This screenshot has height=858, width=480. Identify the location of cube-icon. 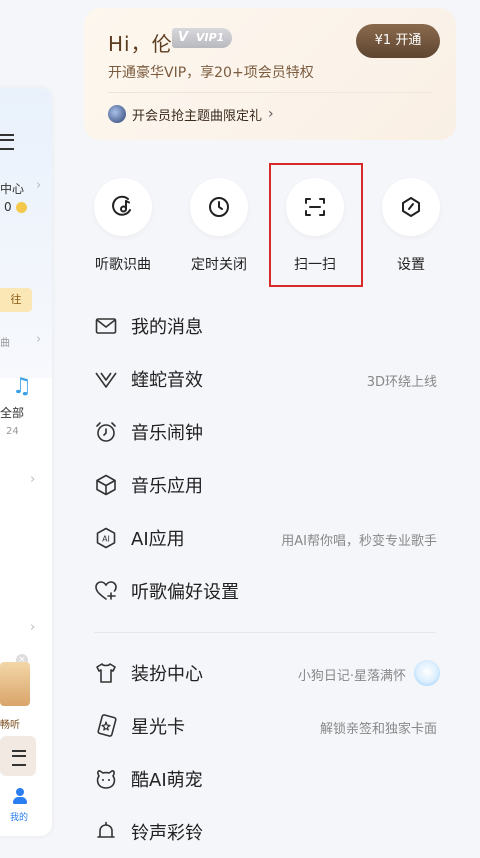
(106, 485).